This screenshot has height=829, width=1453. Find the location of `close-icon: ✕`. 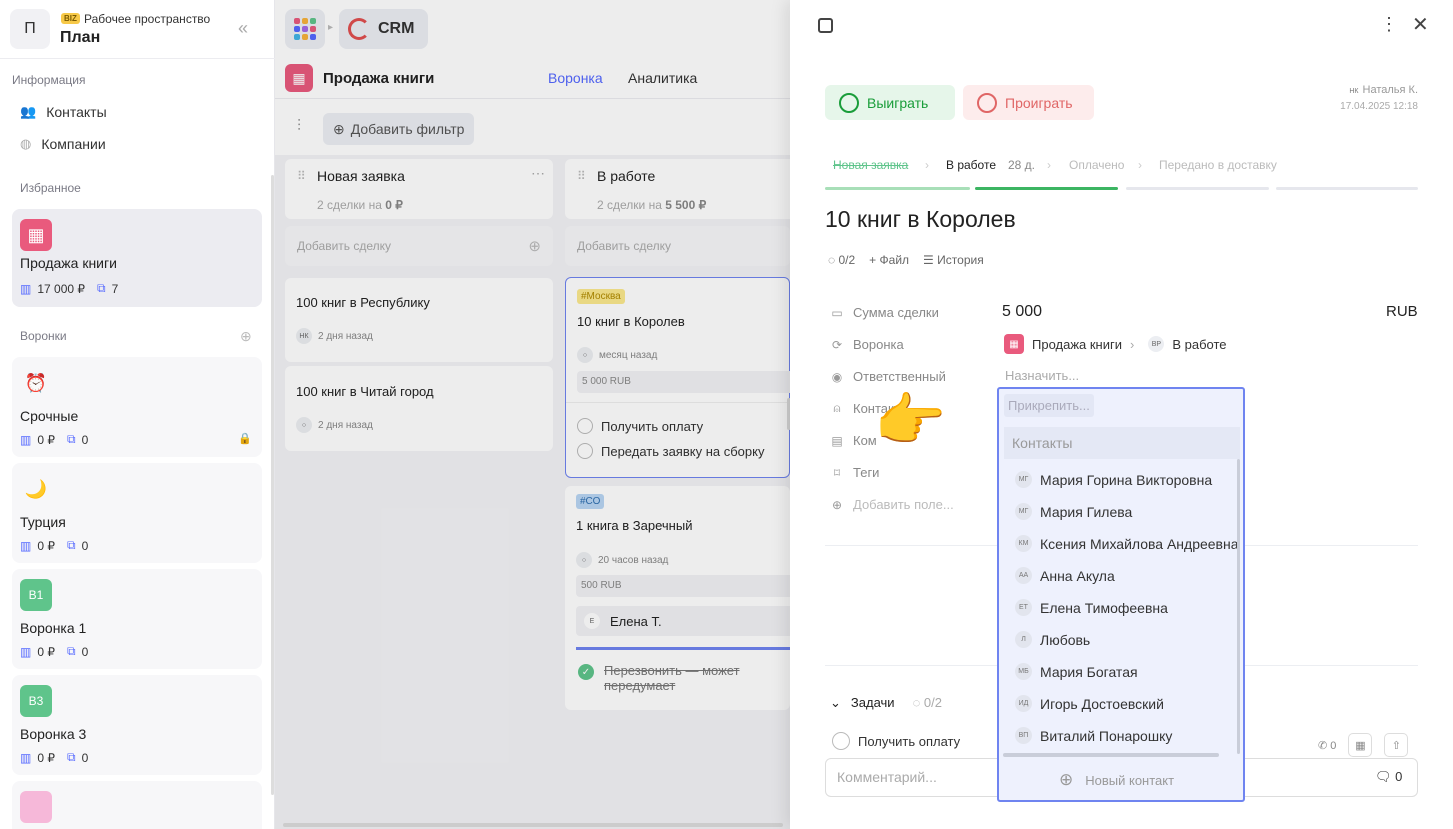

close-icon: ✕ is located at coordinates (1420, 24).